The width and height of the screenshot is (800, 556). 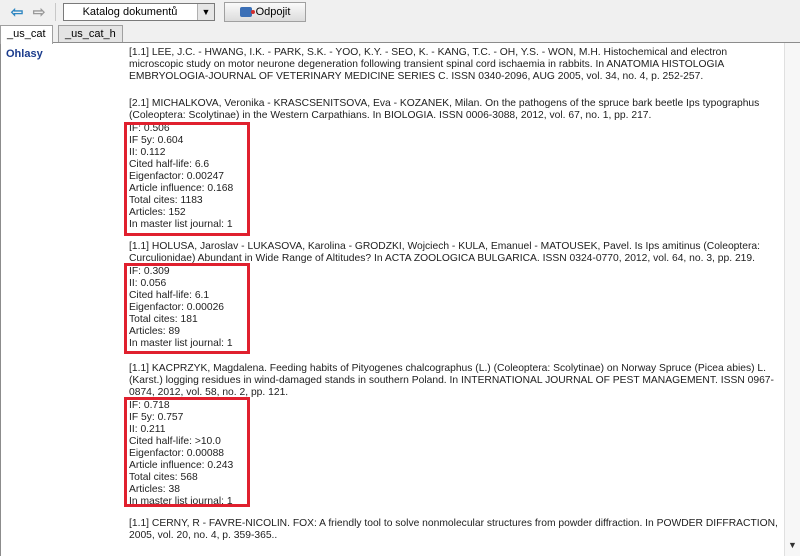 I want to click on scroll-down-icon: ▼, so click(x=792, y=545).